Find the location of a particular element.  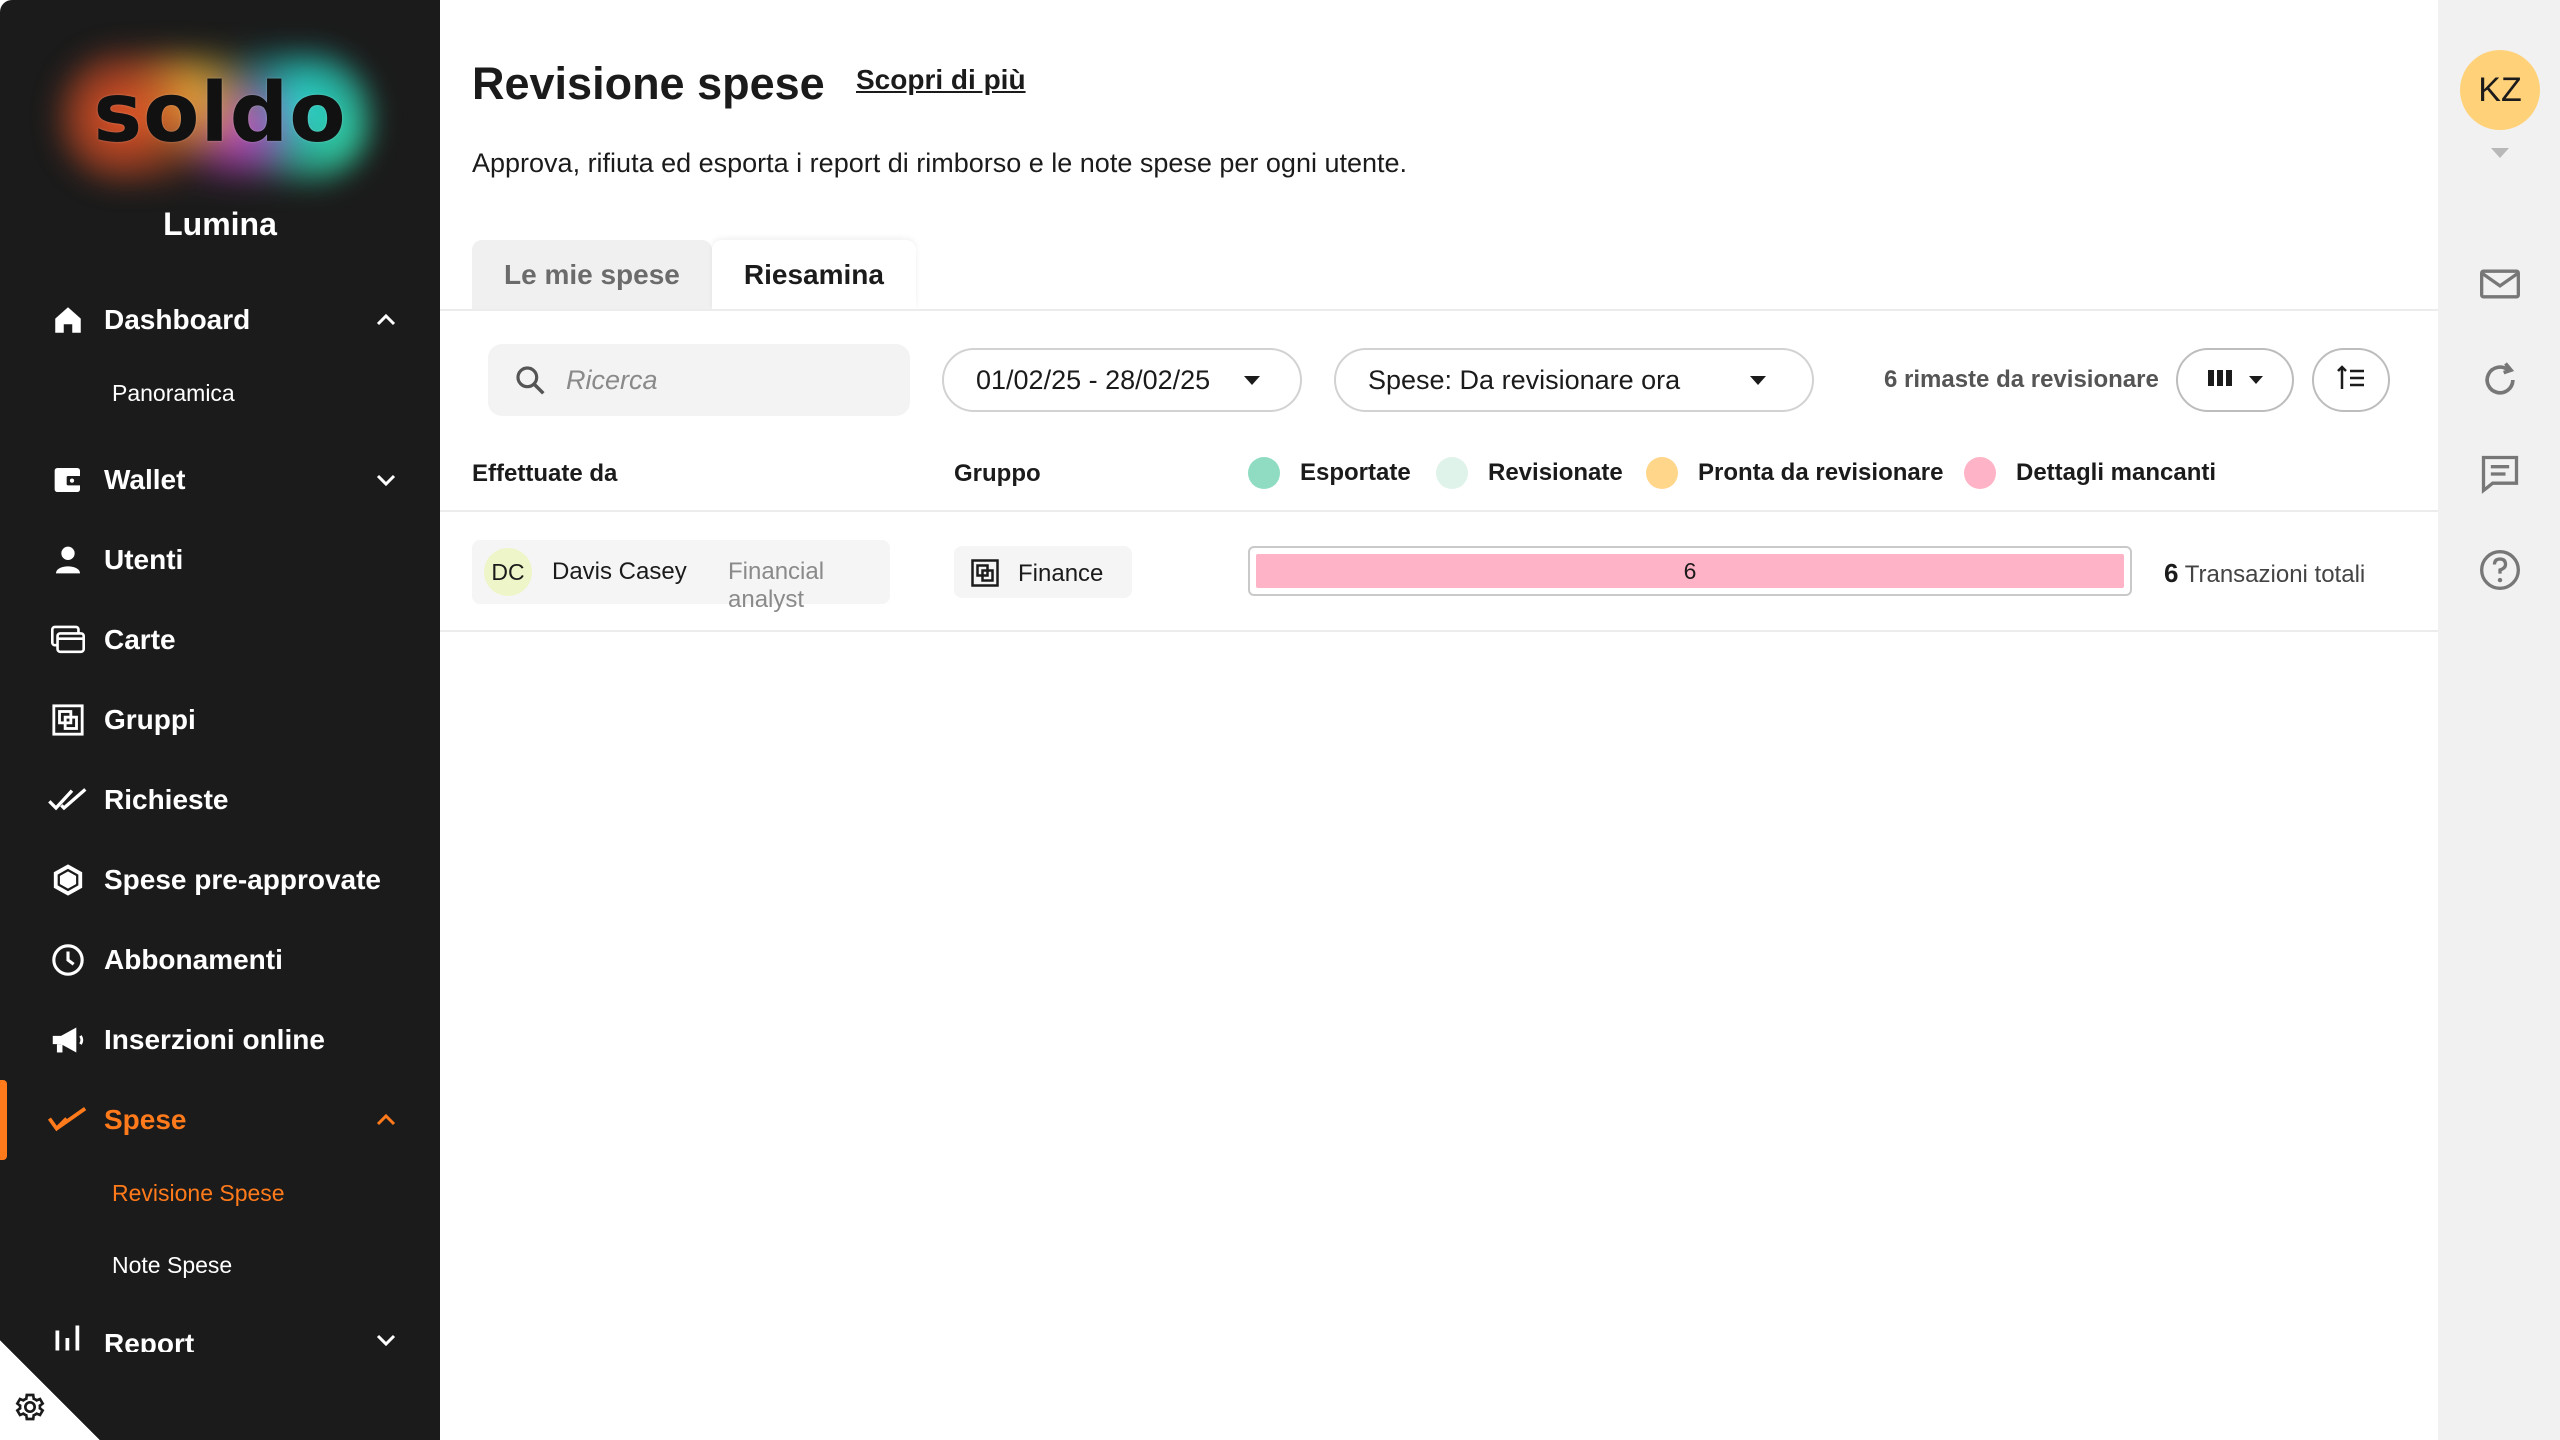

megaphone-icon is located at coordinates (68, 1040).